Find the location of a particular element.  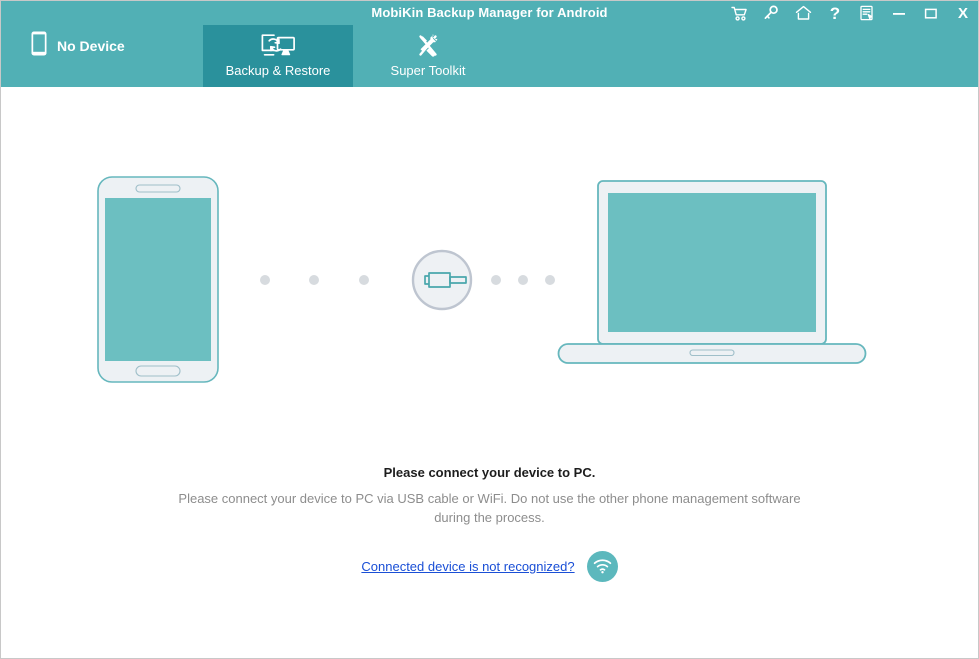

close-icon-glyph: X is located at coordinates (962, 13).